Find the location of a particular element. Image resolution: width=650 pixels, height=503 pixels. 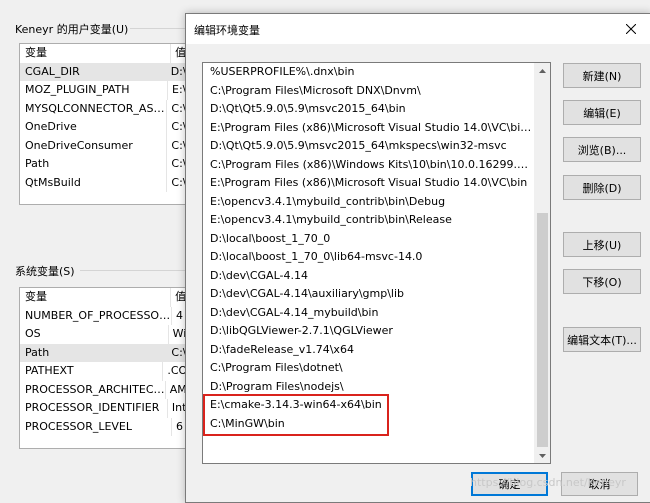

variable-value: D:\ is located at coordinates (175, 71).